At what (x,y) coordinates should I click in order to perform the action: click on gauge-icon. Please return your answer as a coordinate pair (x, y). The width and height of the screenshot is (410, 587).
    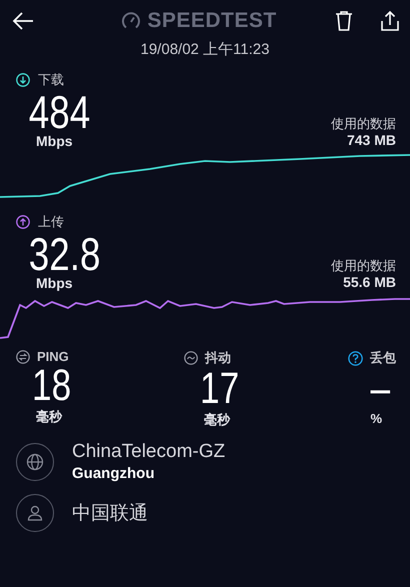
    Looking at the image, I should click on (131, 21).